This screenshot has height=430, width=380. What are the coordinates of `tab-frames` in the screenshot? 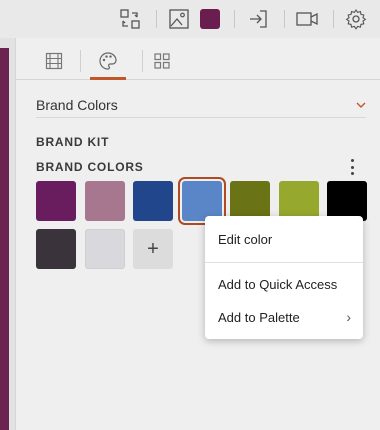 It's located at (54, 61).